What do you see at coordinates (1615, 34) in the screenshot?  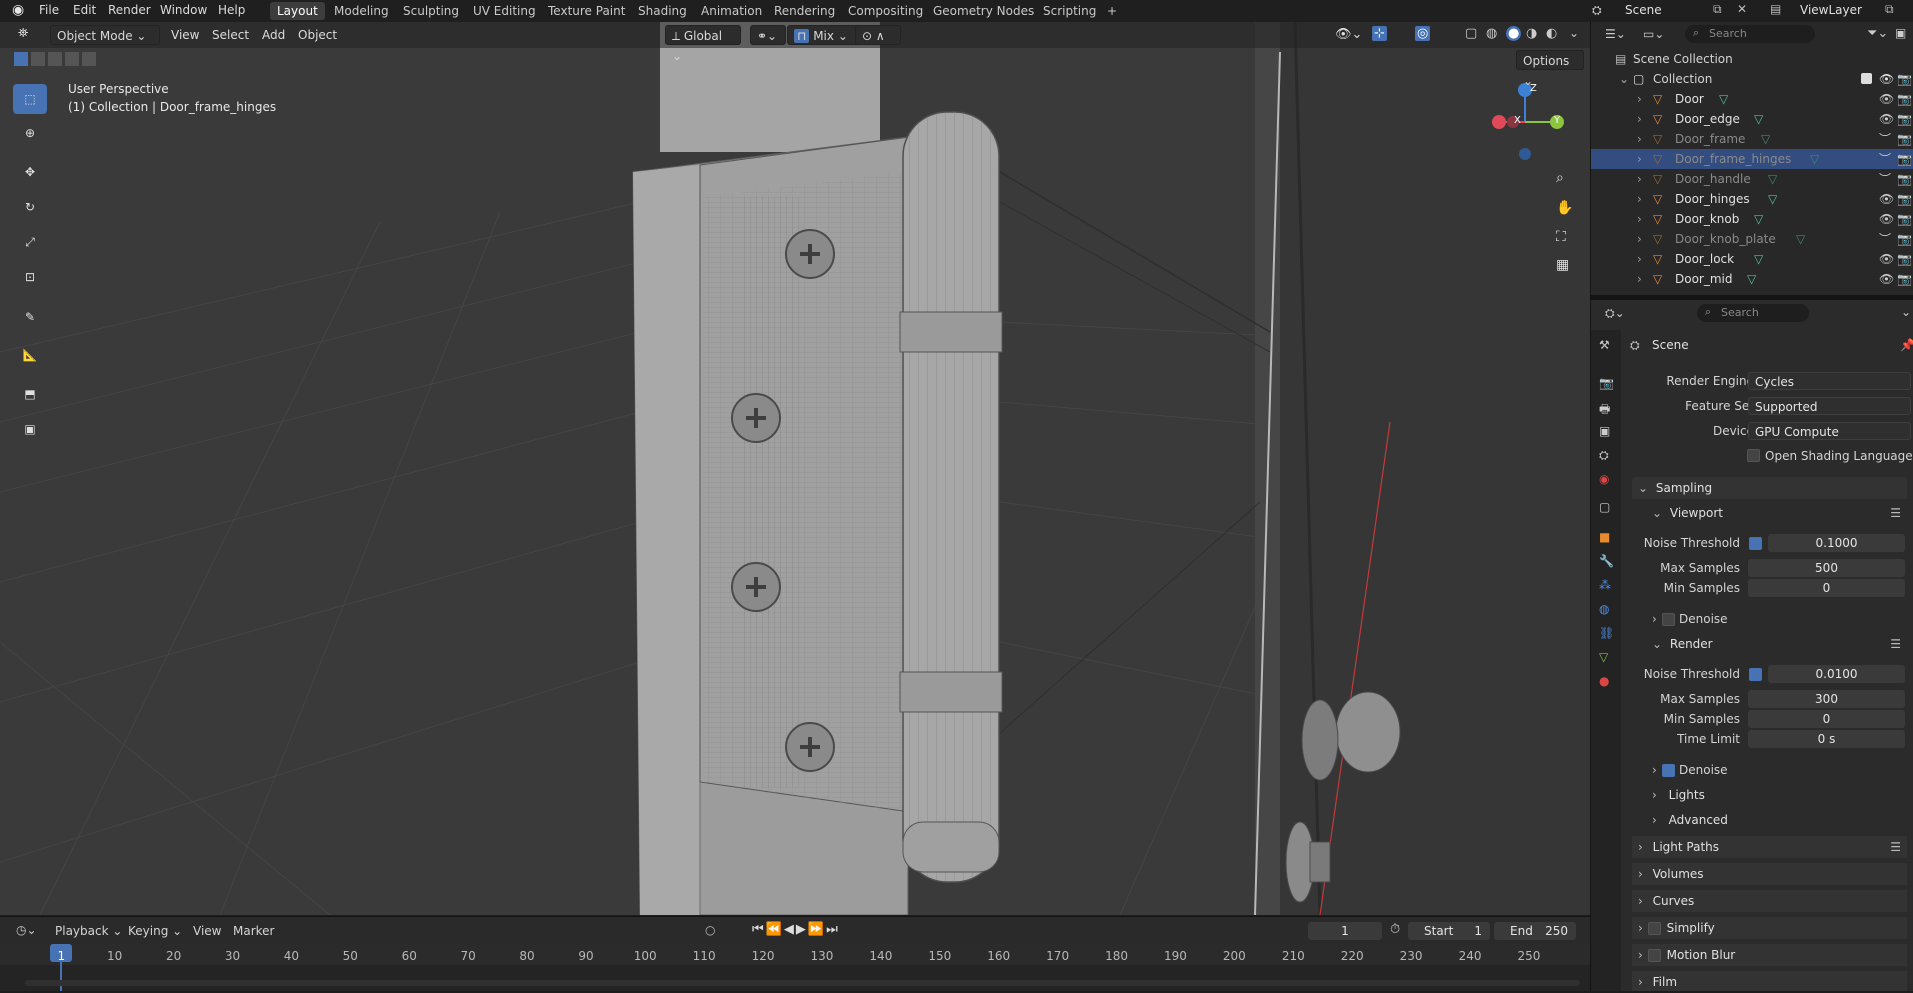 I see `outliner-editor-icon: ☰⌄` at bounding box center [1615, 34].